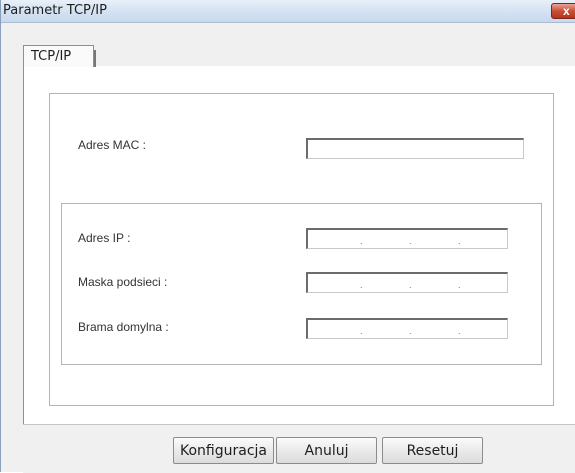 This screenshot has width=575, height=473. What do you see at coordinates (123, 327) in the screenshot?
I see `gateway-label: Brama domylna :` at bounding box center [123, 327].